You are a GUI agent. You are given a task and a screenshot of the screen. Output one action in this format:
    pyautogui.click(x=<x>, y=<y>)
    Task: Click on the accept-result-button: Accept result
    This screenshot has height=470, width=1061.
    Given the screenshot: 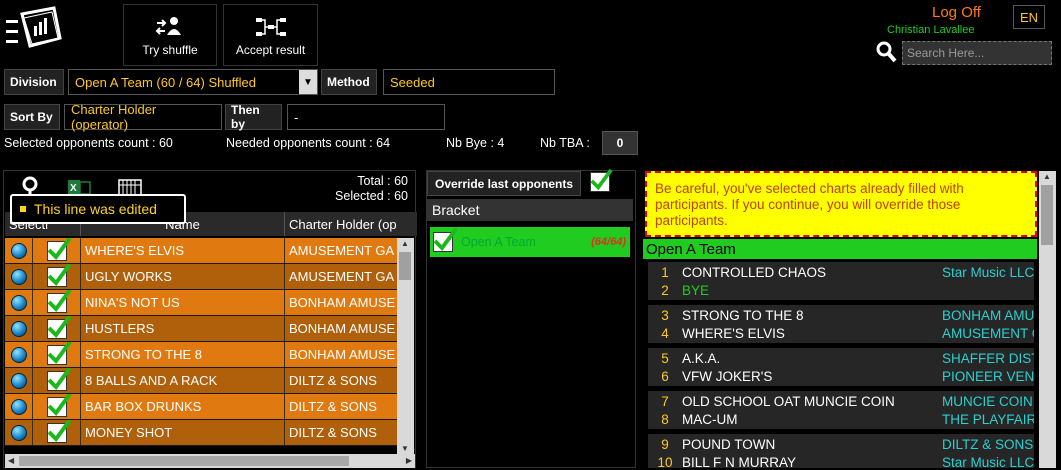 What is the action you would take?
    pyautogui.click(x=270, y=35)
    